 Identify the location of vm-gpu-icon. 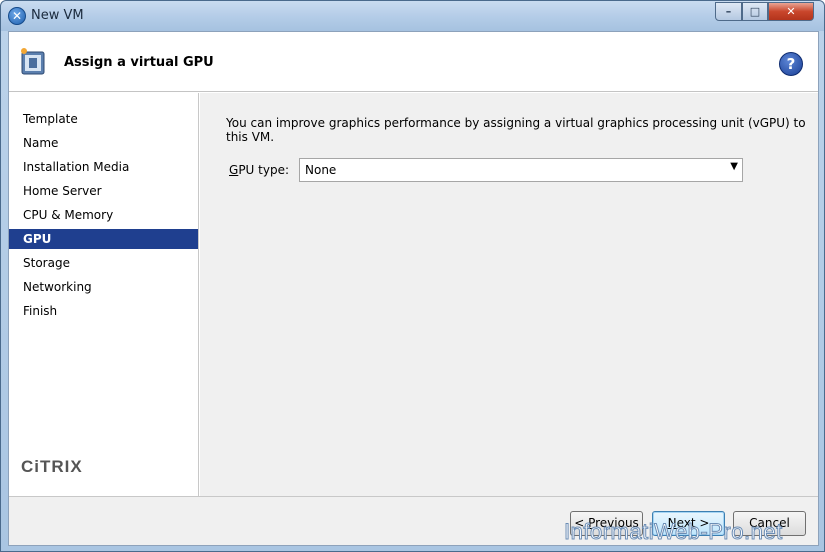
(33, 61).